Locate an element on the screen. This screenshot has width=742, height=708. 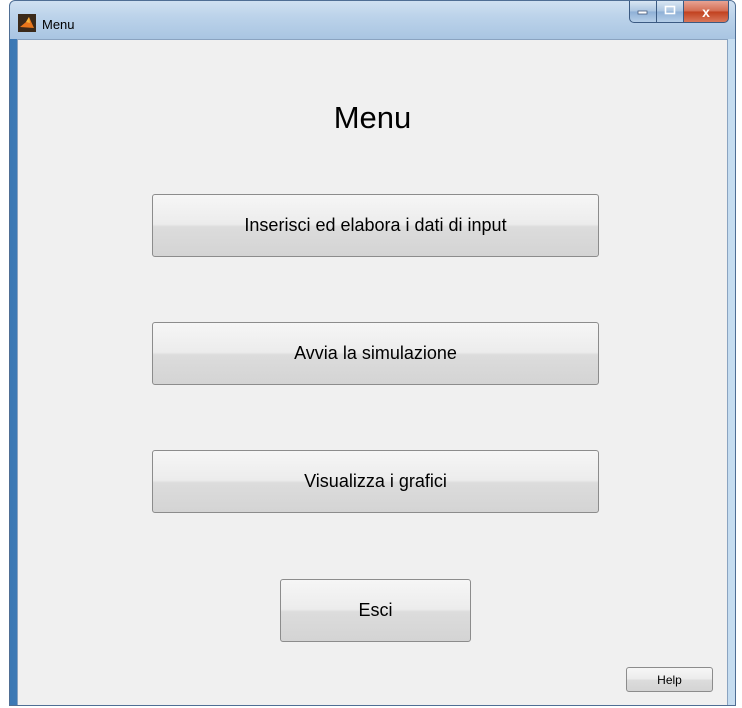
help-button: Help is located at coordinates (669, 679).